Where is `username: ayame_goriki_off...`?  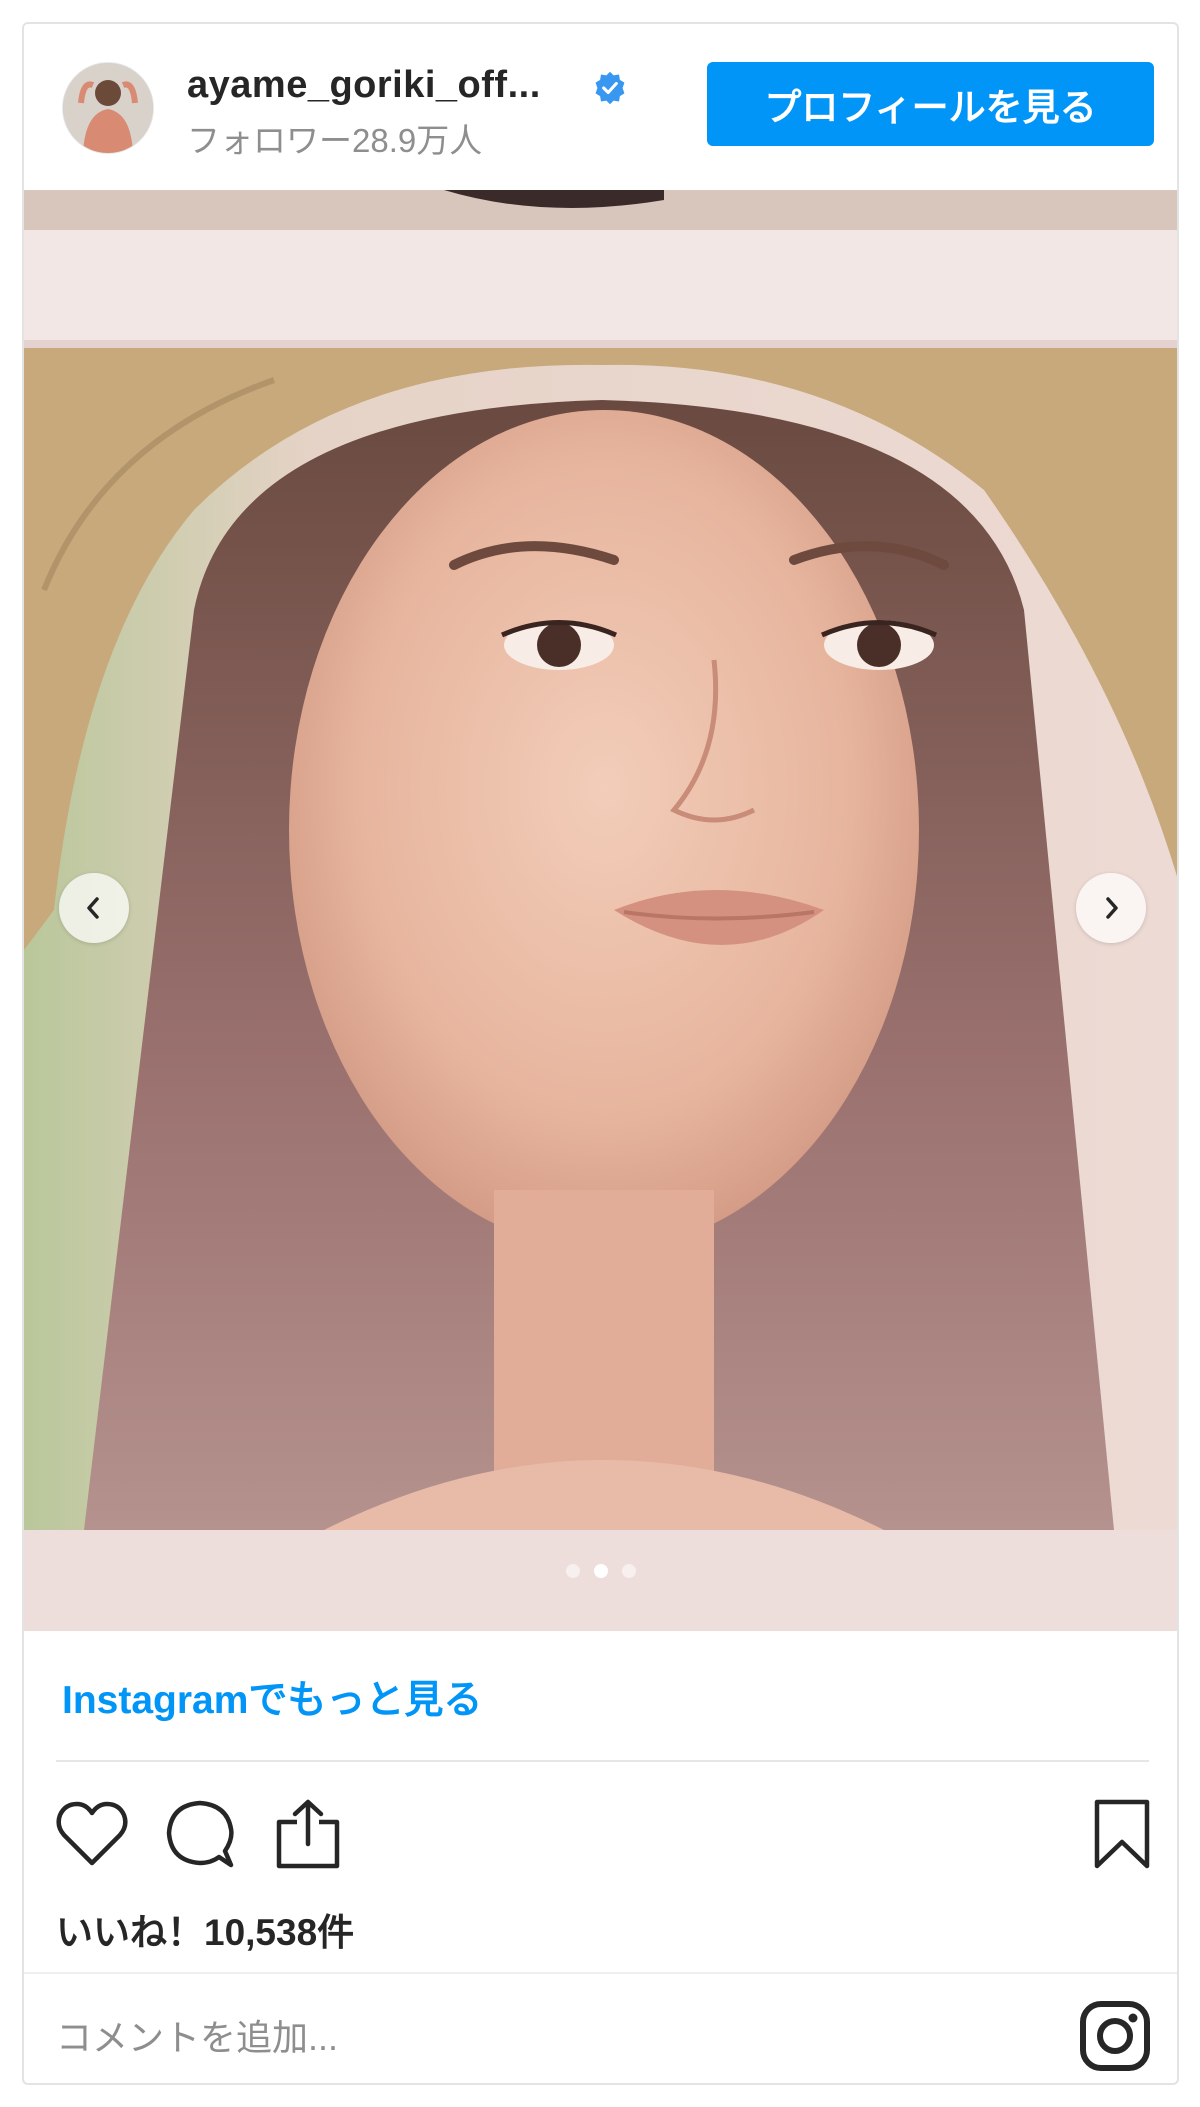 username: ayame_goriki_off... is located at coordinates (364, 85).